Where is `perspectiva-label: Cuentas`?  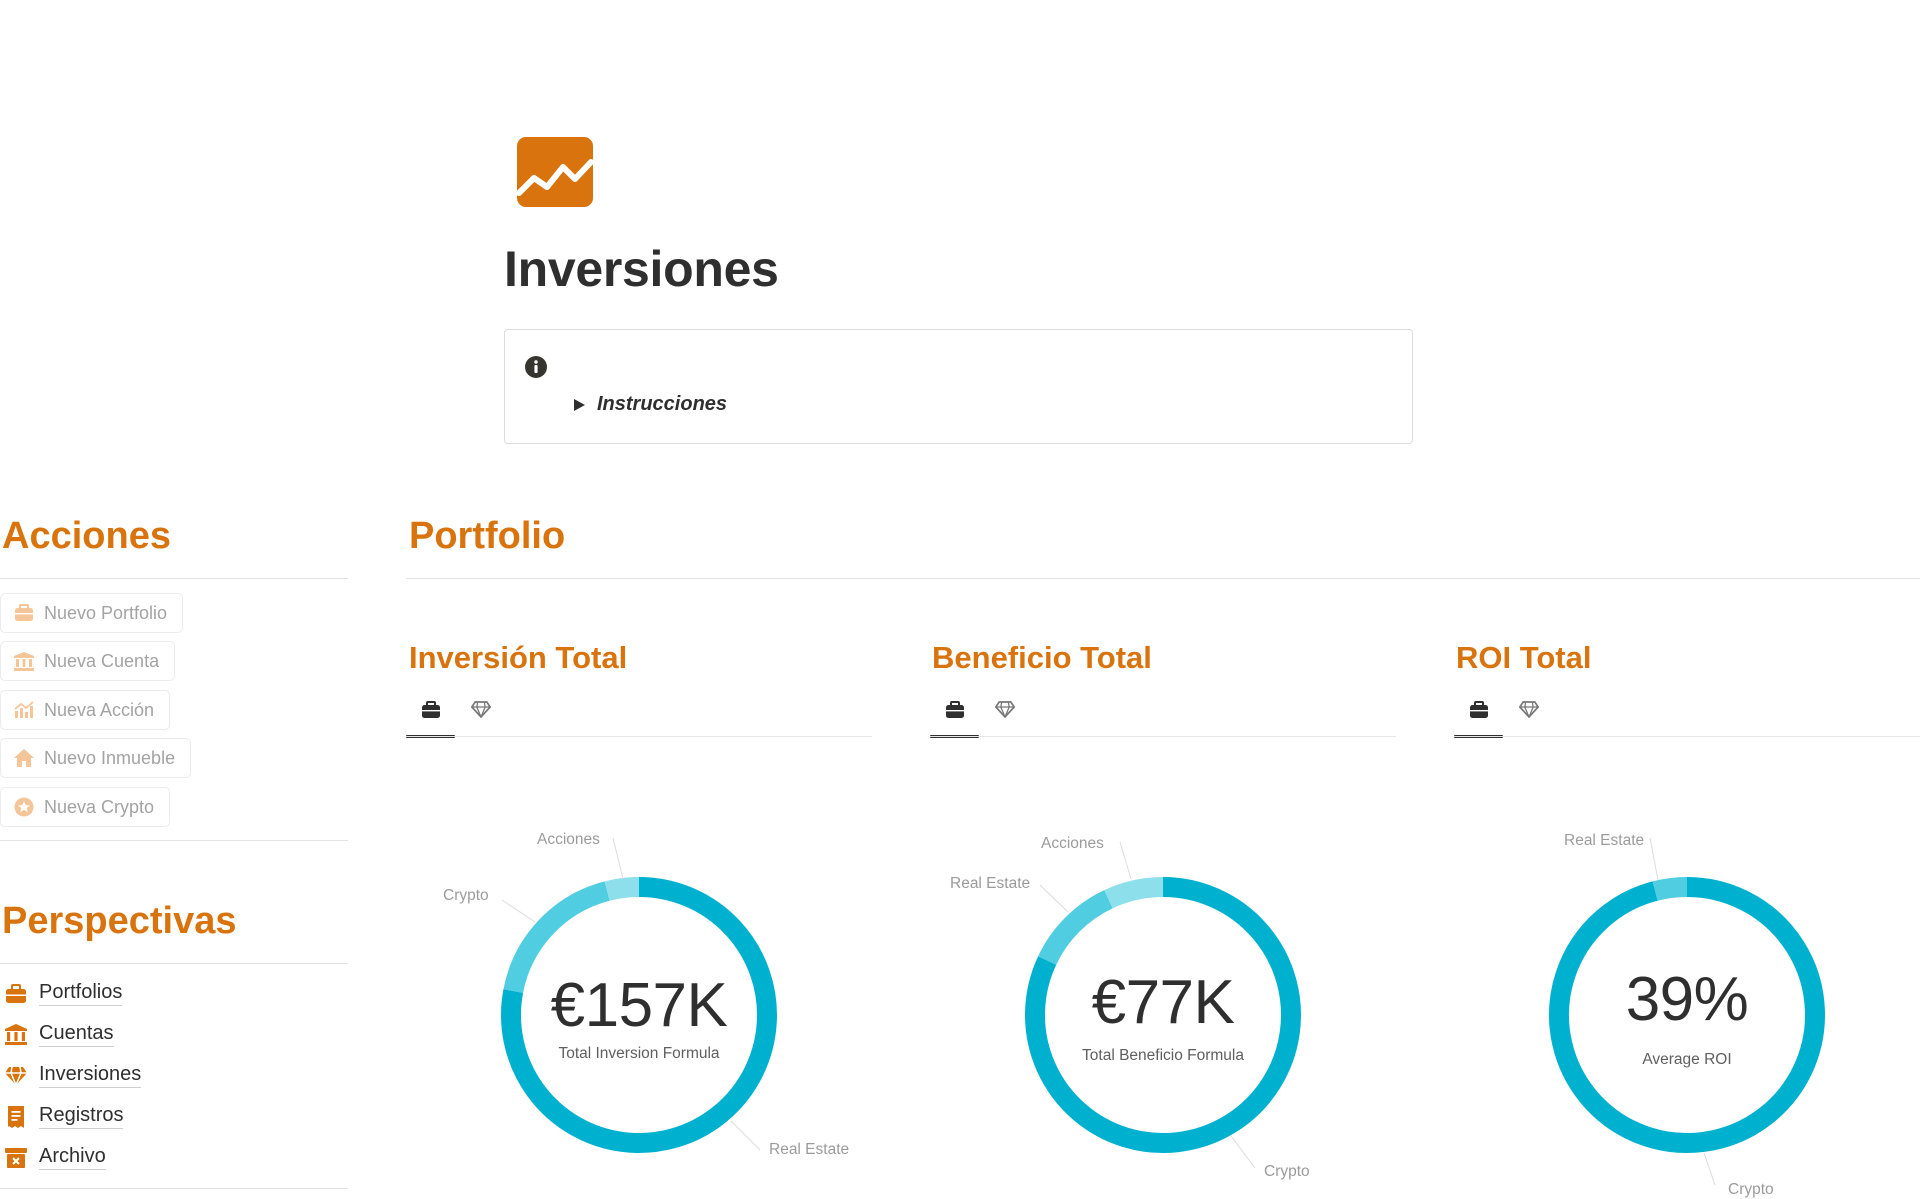 perspectiva-label: Cuentas is located at coordinates (76, 1034).